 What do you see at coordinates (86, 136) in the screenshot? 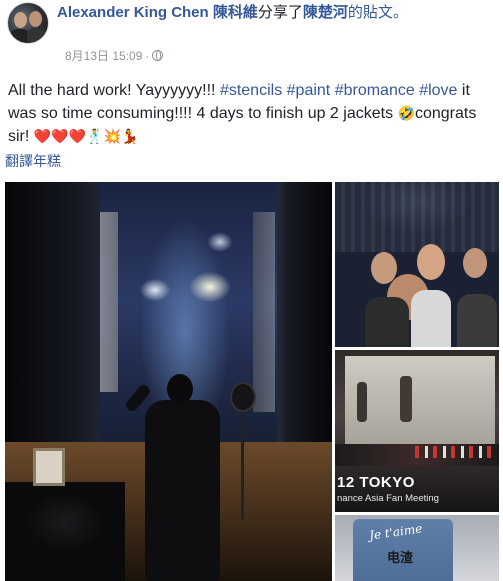
I see `trailing-emojis: ❤️❤️❤️🕺💥💃` at bounding box center [86, 136].